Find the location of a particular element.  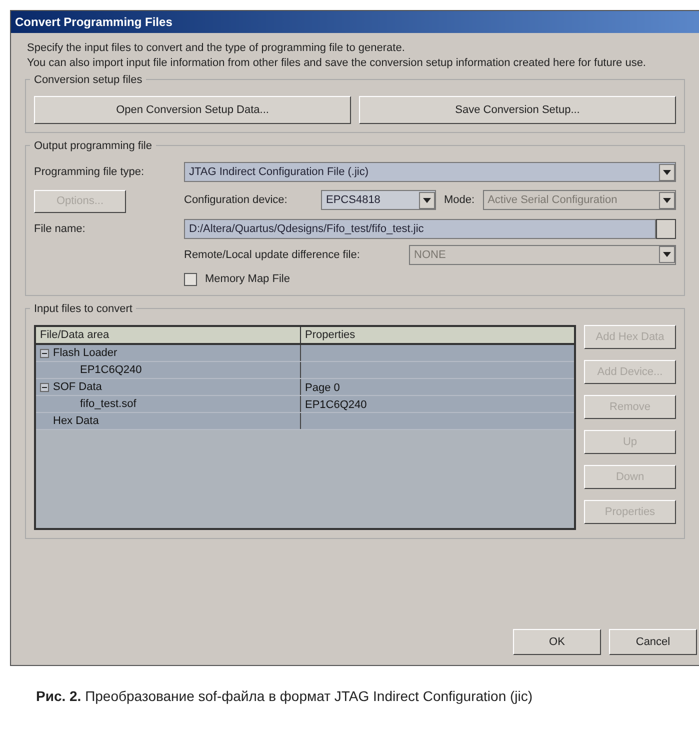

field-label: Programming file type: is located at coordinates (90, 172).